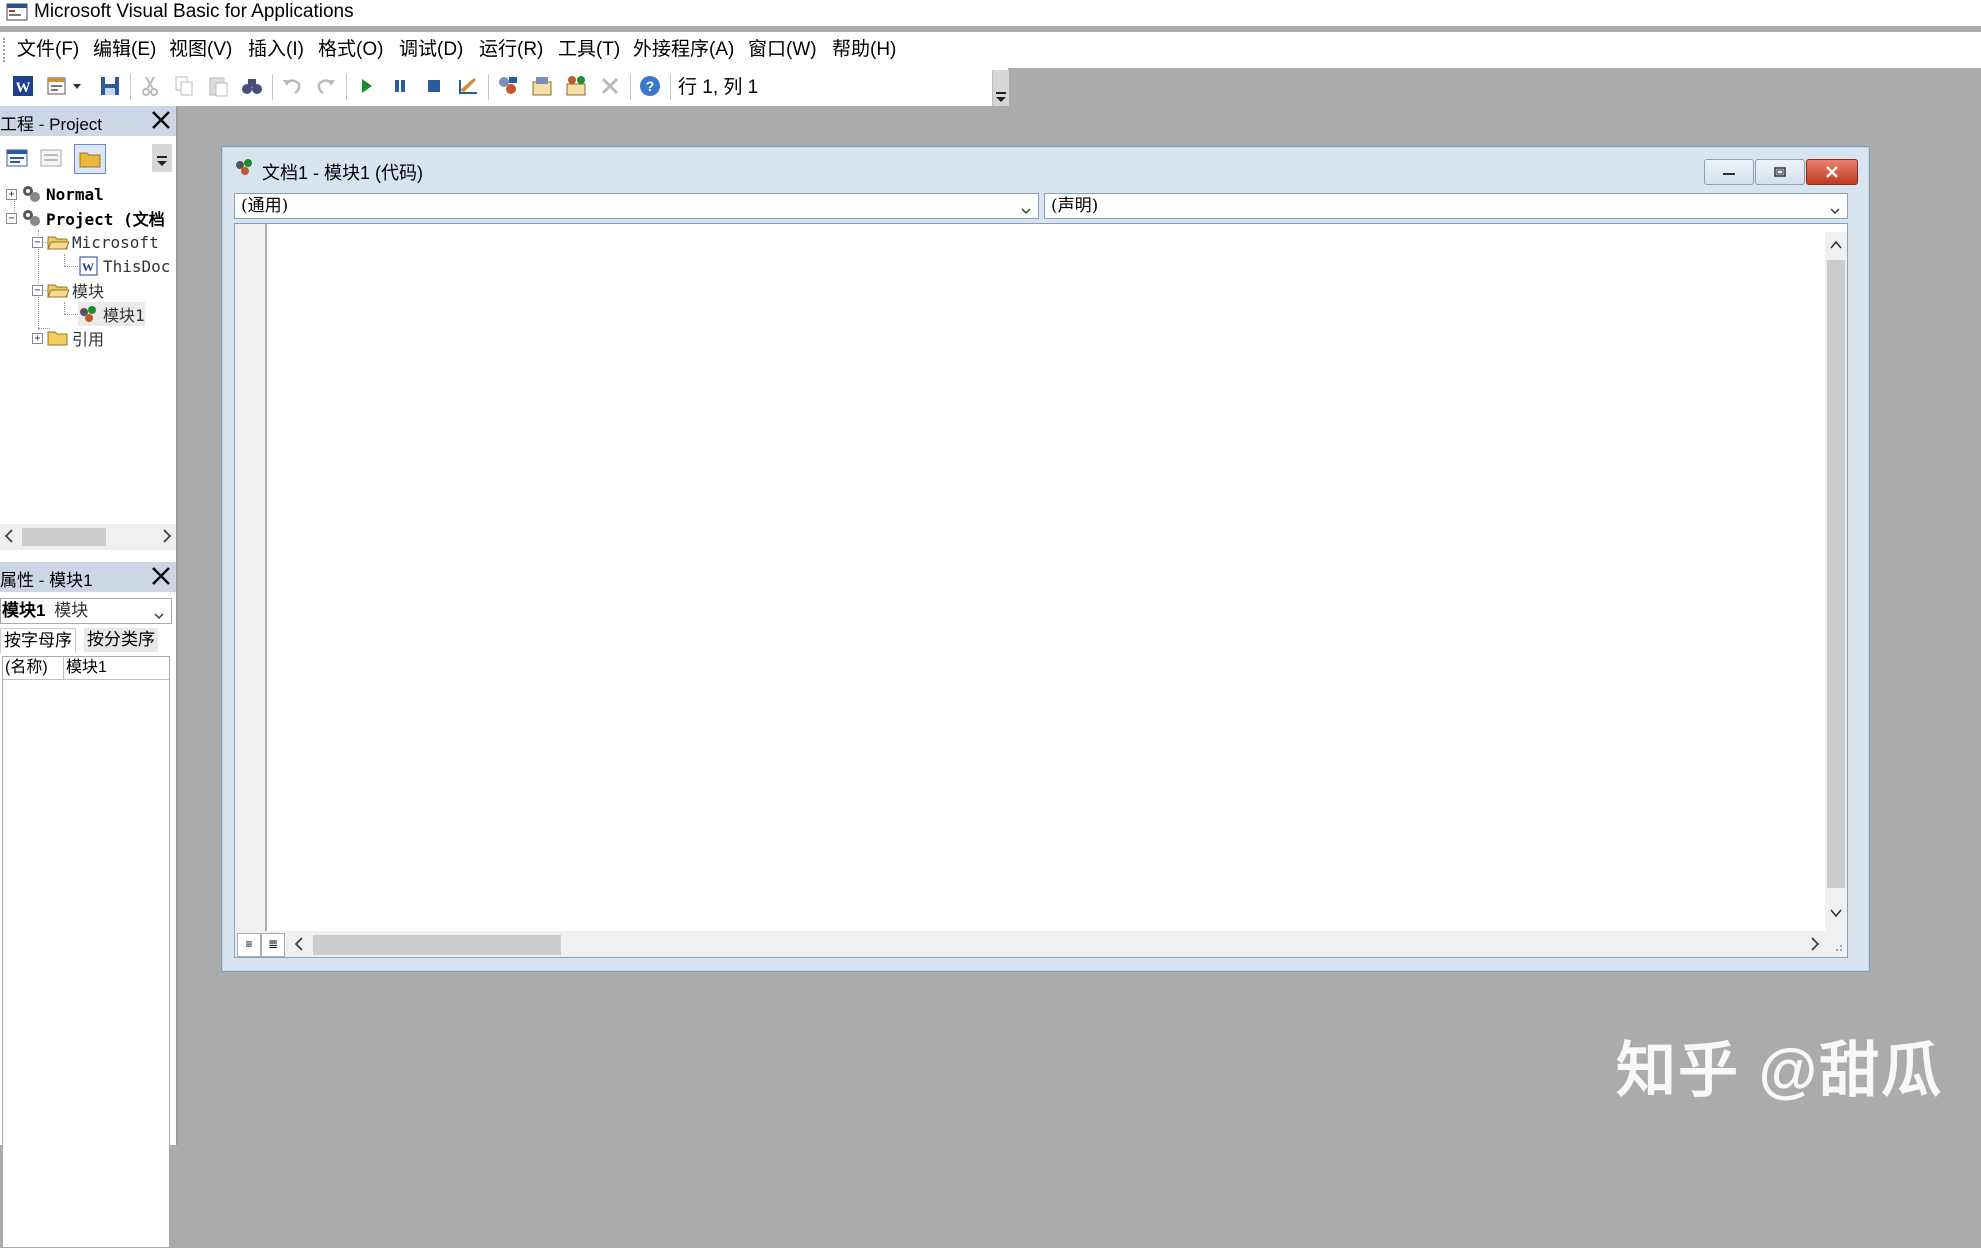  Describe the element at coordinates (38, 640) in the screenshot. I see `tab-alphabetic: 按字母序` at that location.